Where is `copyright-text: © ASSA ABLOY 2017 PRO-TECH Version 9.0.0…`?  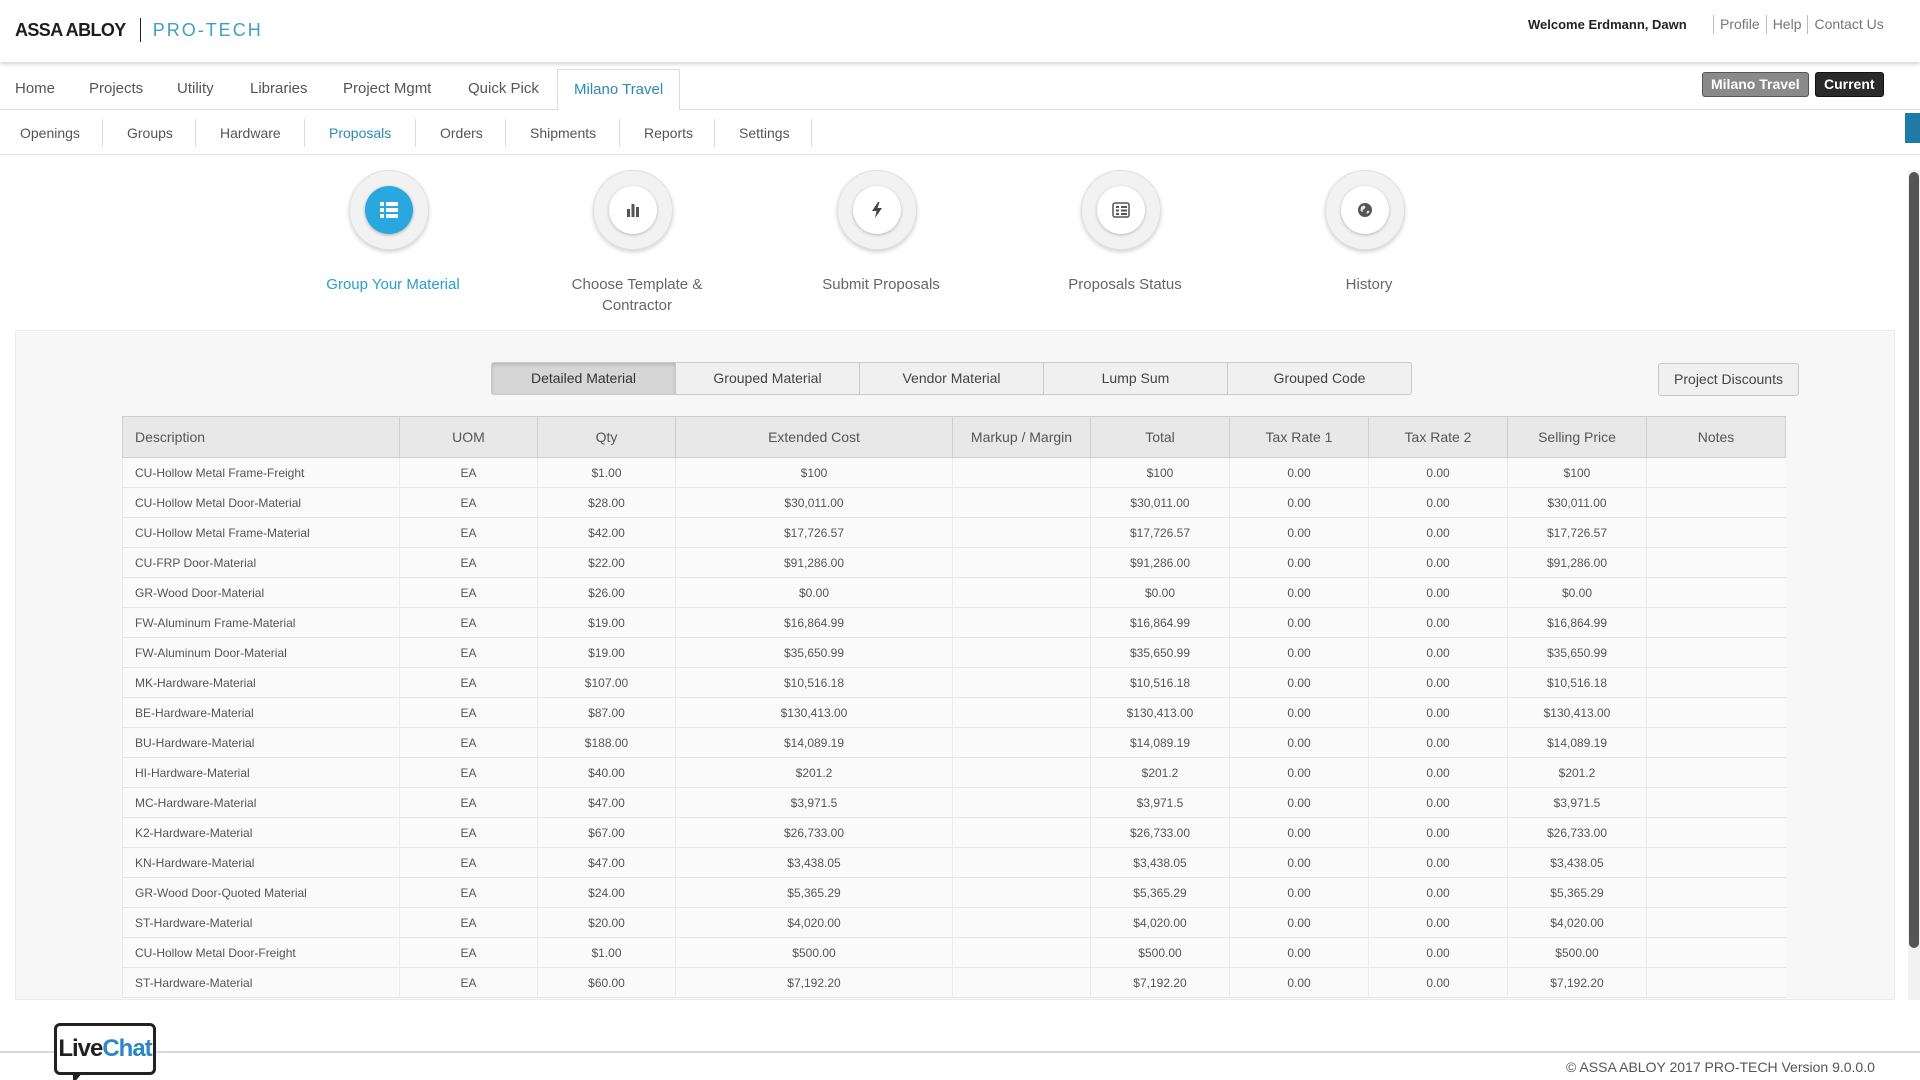
copyright-text: © ASSA ABLOY 2017 PRO-TECH Version 9.0.0… is located at coordinates (1720, 1067).